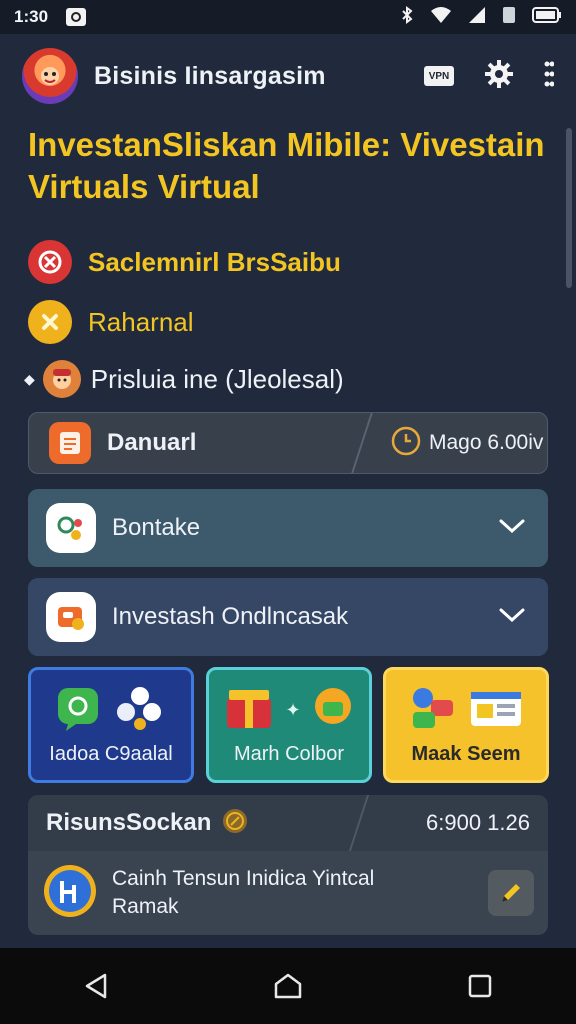 The image size is (576, 1024). Describe the element at coordinates (569, 208) in the screenshot. I see `scrollbar` at that location.